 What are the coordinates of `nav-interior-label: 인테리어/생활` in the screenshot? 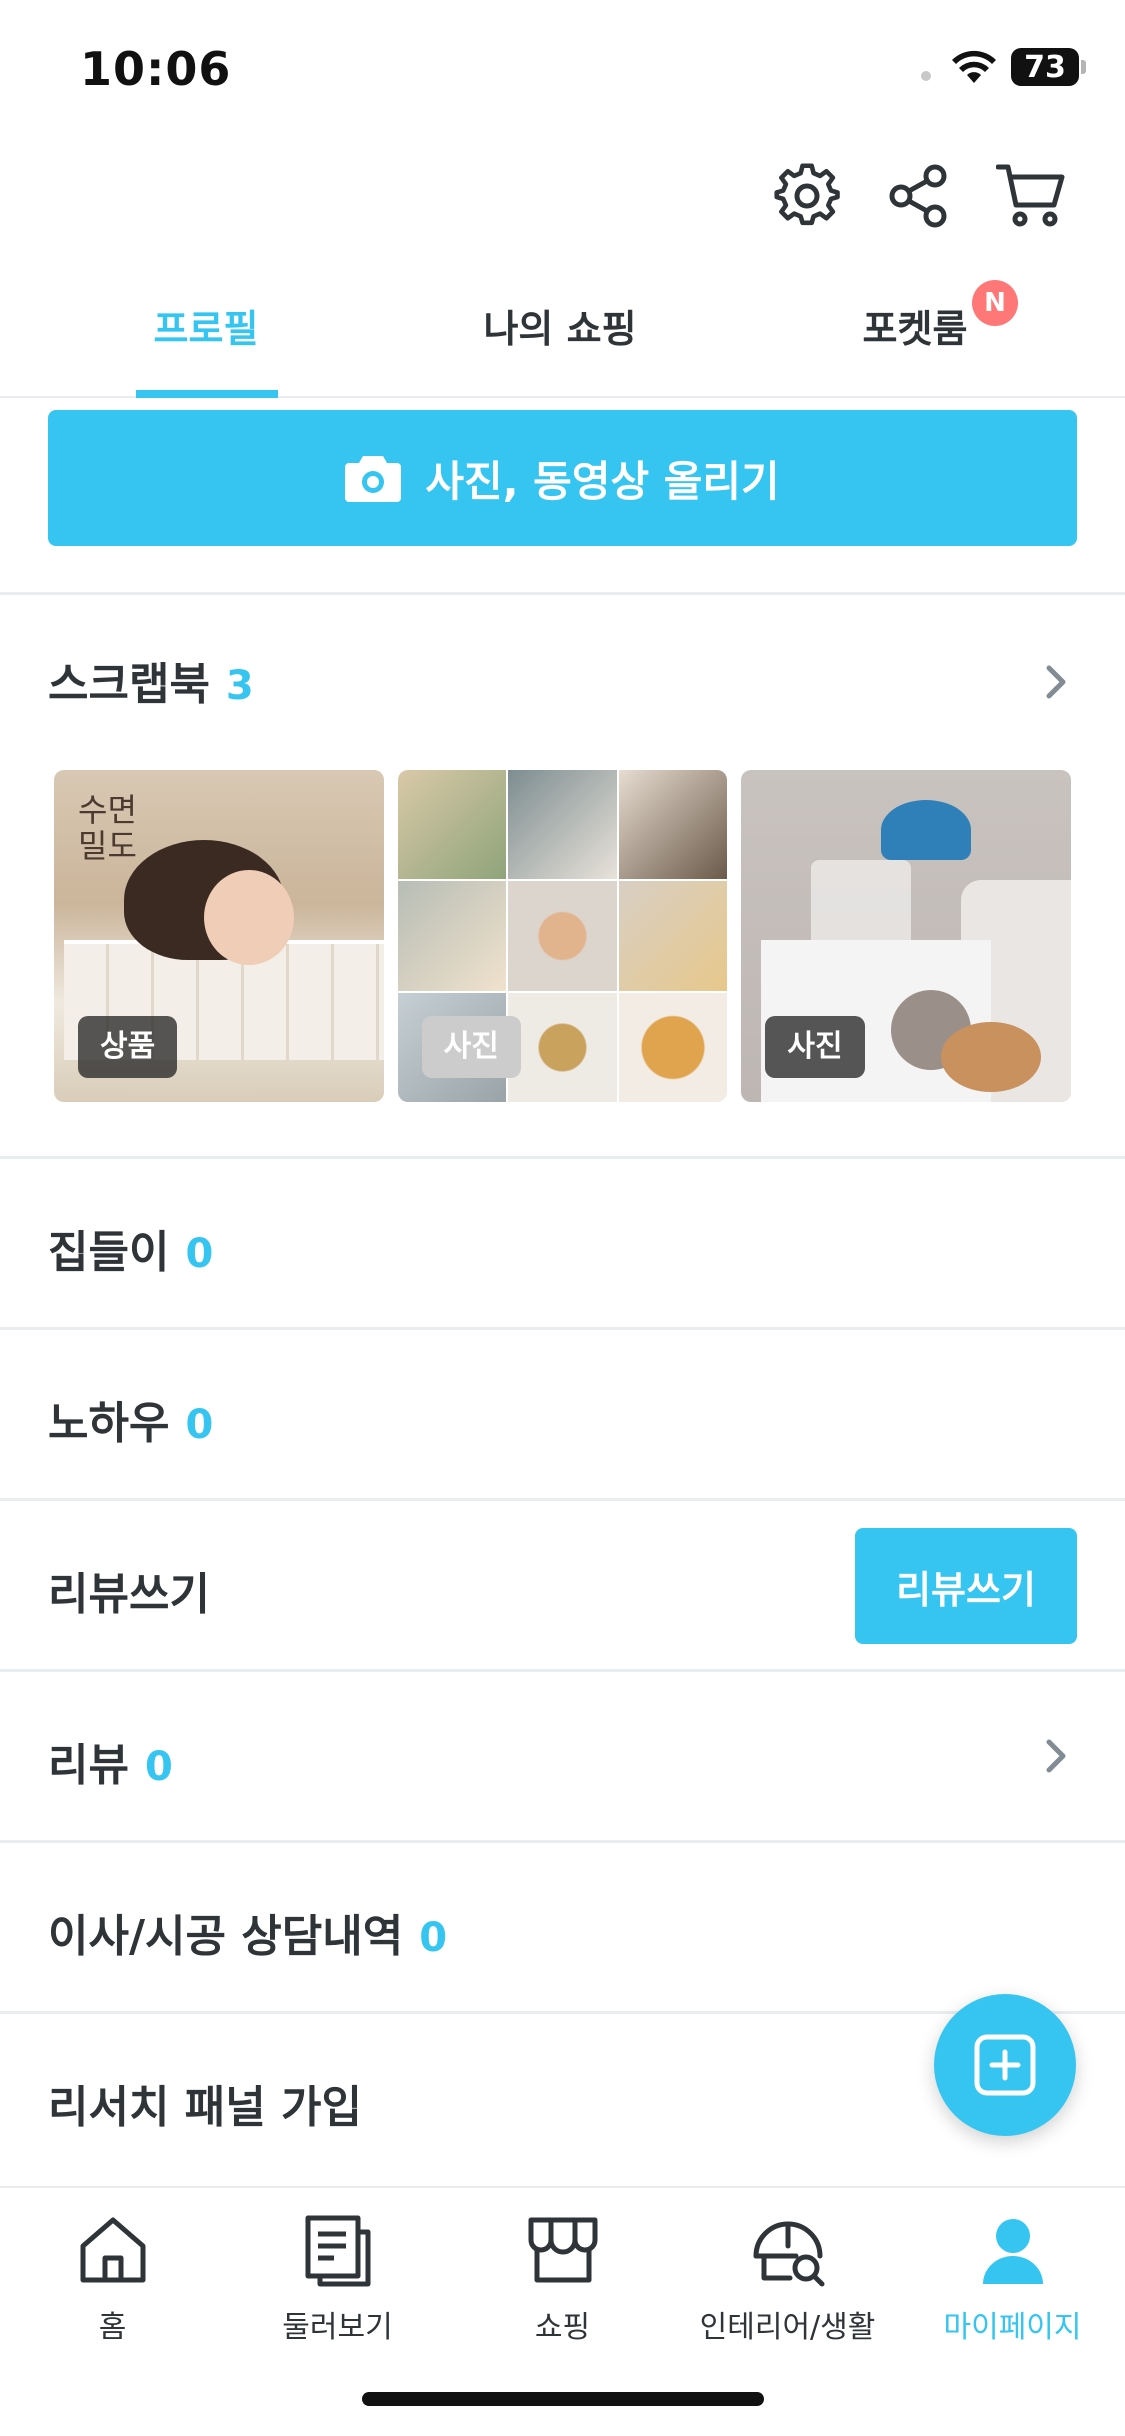 It's located at (787, 2327).